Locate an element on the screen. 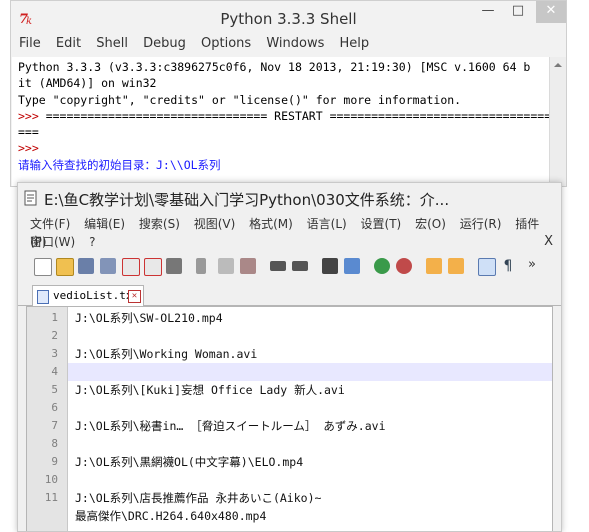 Image resolution: width=589 pixels, height=532 pixels. zoom-out-icon is located at coordinates (404, 266).